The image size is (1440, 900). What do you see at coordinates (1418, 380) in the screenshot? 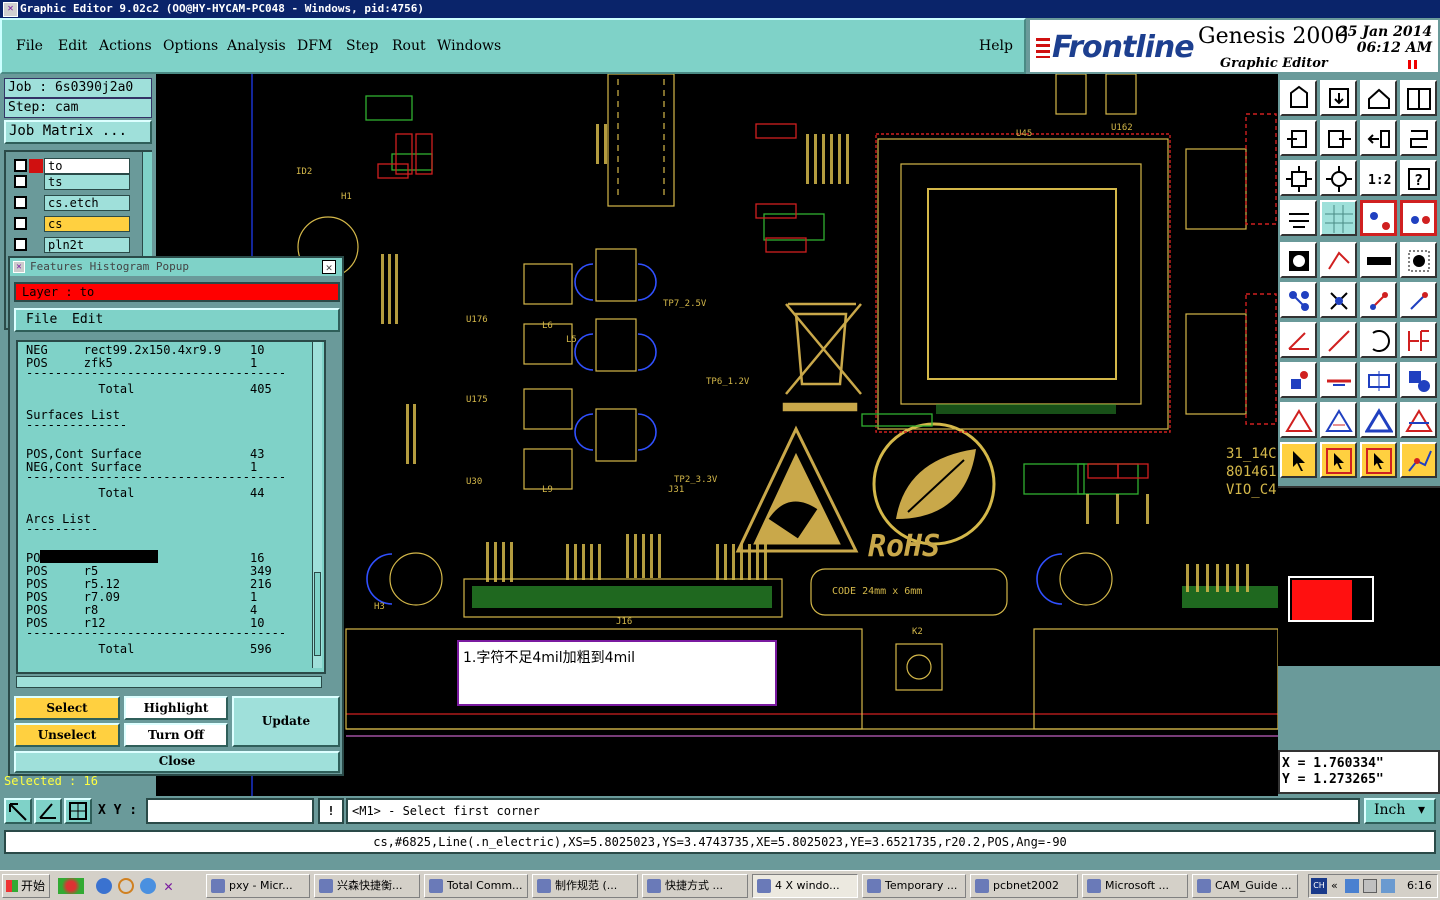
I see `group-mode-icon` at bounding box center [1418, 380].